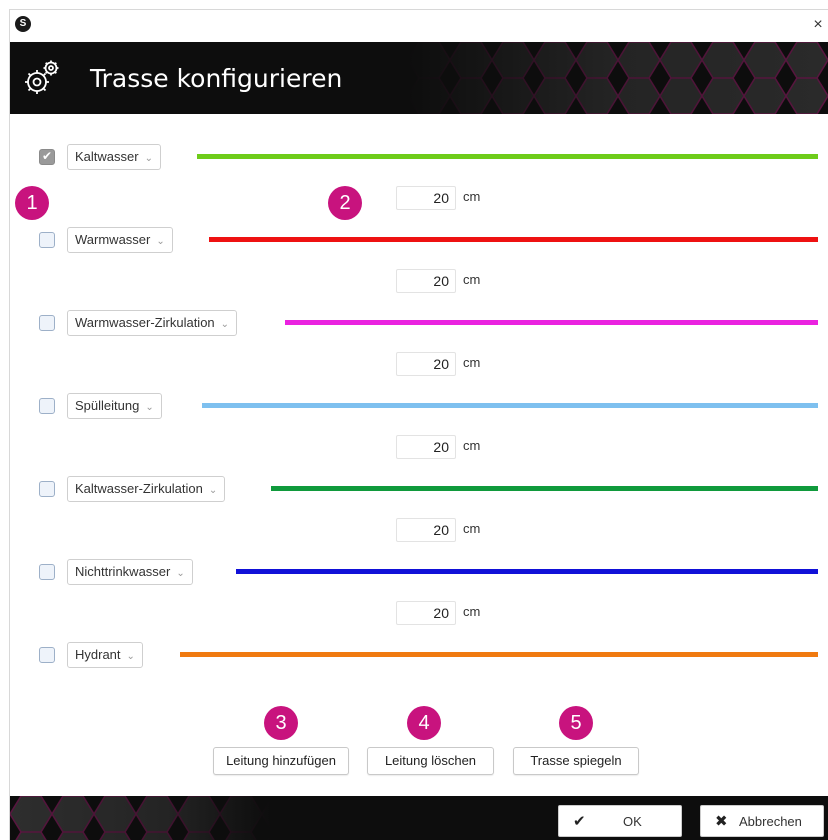 This screenshot has width=828, height=840. I want to click on dialog-header: Trasse konfigurieren, so click(419, 78).